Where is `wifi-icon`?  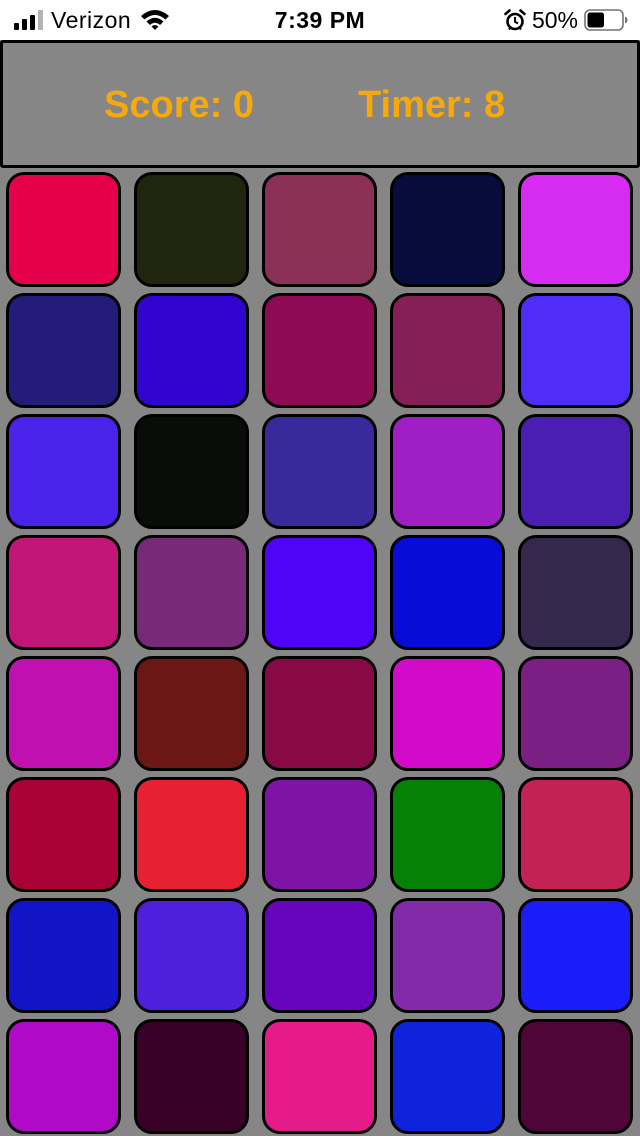 wifi-icon is located at coordinates (155, 20).